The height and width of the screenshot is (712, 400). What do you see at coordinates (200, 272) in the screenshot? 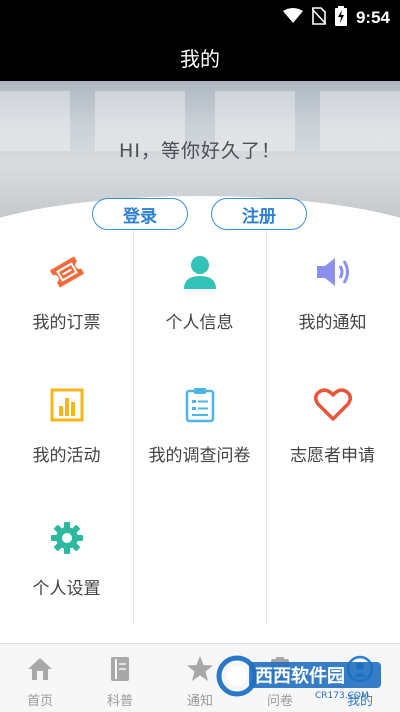
I see `person-icon` at bounding box center [200, 272].